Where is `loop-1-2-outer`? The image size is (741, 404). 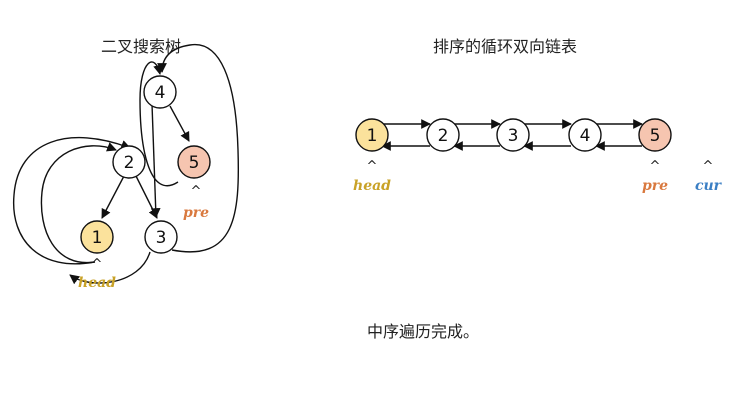
loop-1-2-outer is located at coordinates (72, 200).